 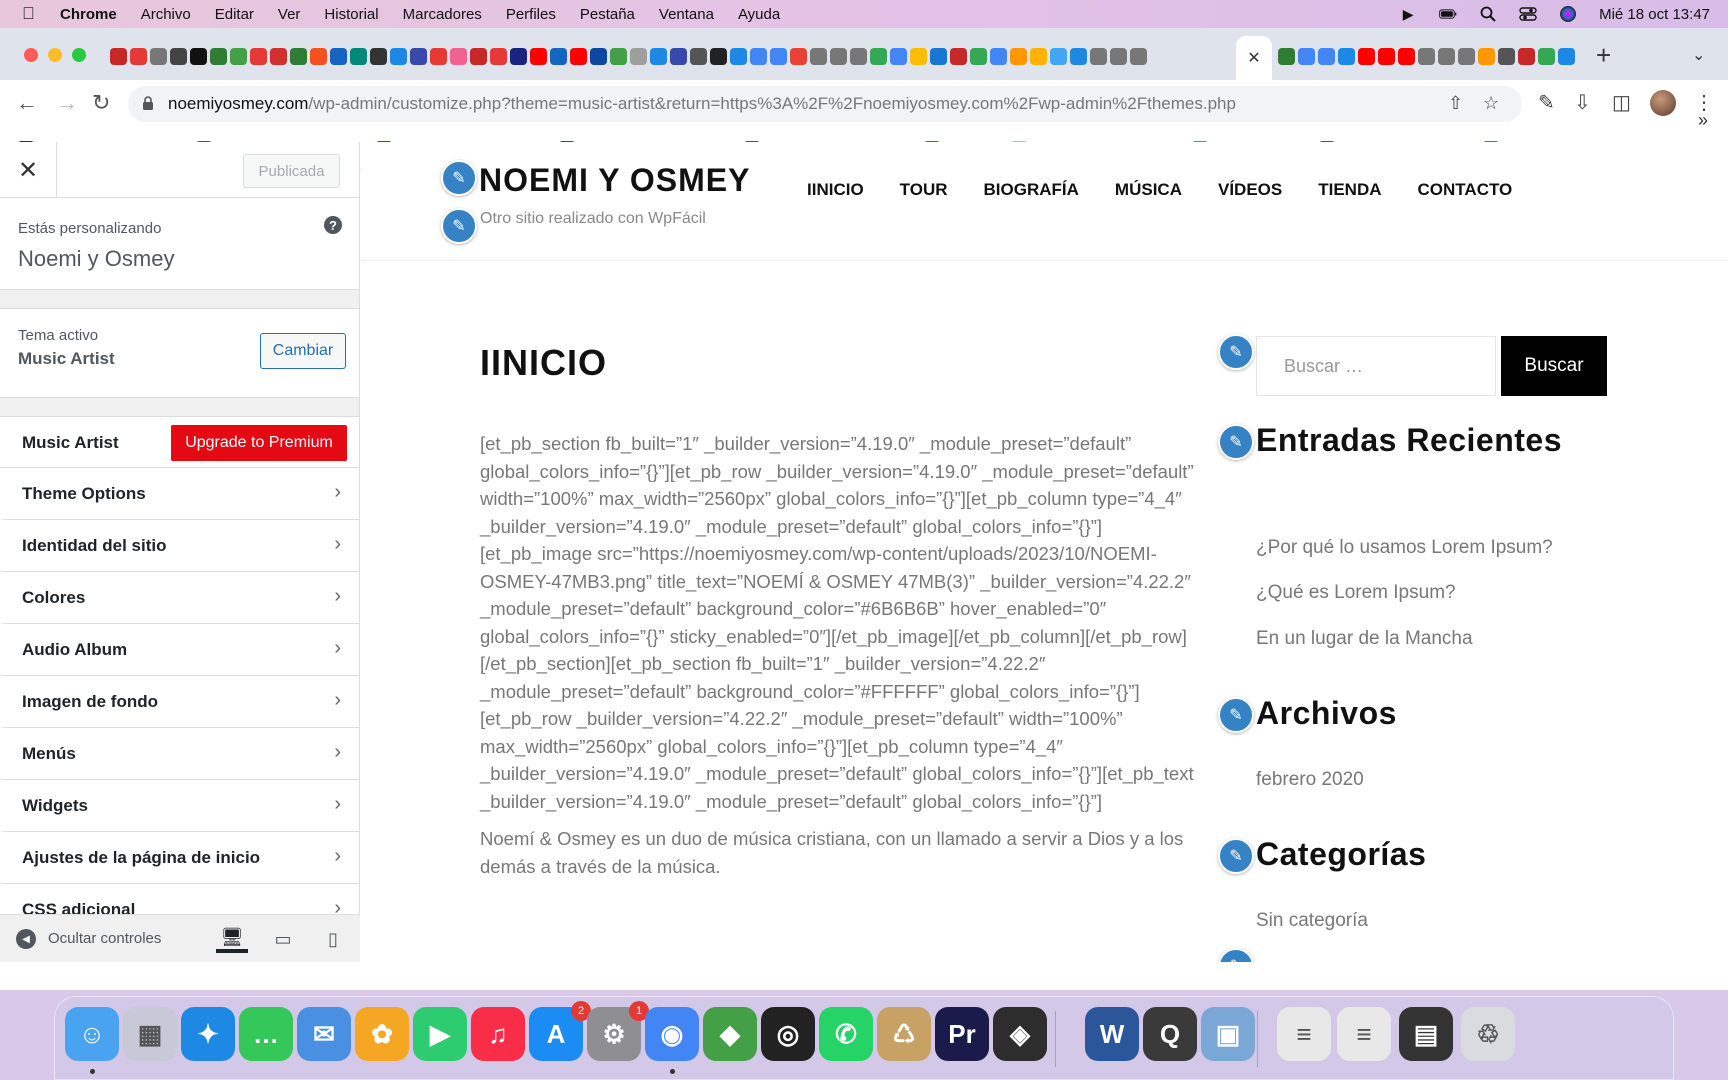 I want to click on dock-launchpad-icon: ▦, so click(x=150, y=1034).